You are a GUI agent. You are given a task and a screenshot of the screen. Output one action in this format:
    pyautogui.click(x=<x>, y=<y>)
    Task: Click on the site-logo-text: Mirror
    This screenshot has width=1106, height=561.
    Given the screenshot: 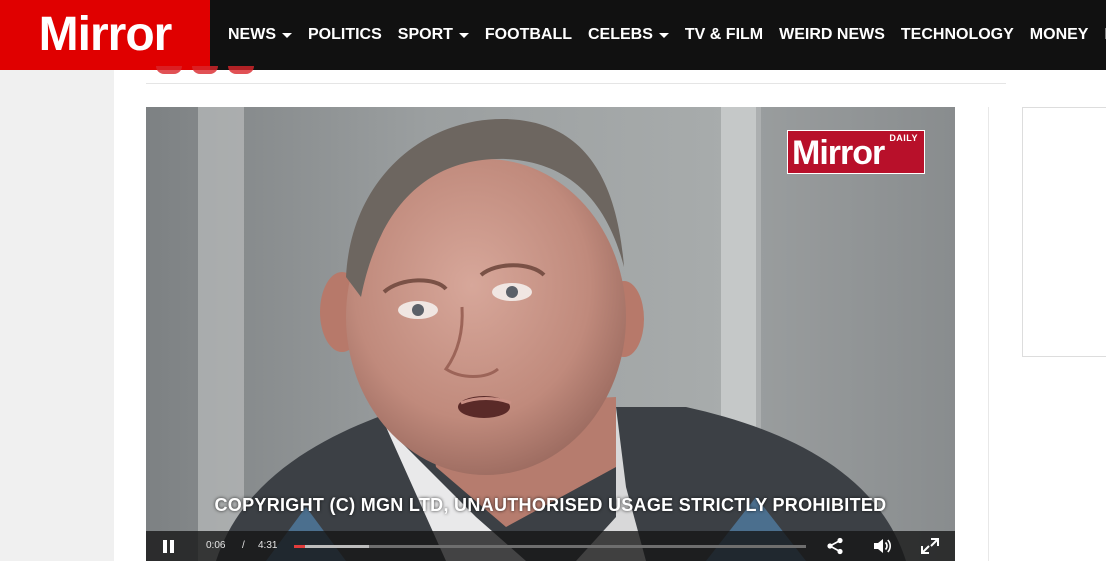 What is the action you would take?
    pyautogui.click(x=105, y=34)
    